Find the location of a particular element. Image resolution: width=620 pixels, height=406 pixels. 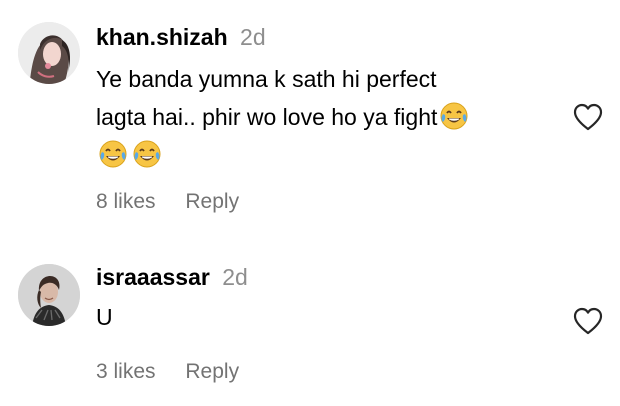

comment-text-line: lagta hai.. phir wo love ho ya fight is located at coordinates (326, 117).